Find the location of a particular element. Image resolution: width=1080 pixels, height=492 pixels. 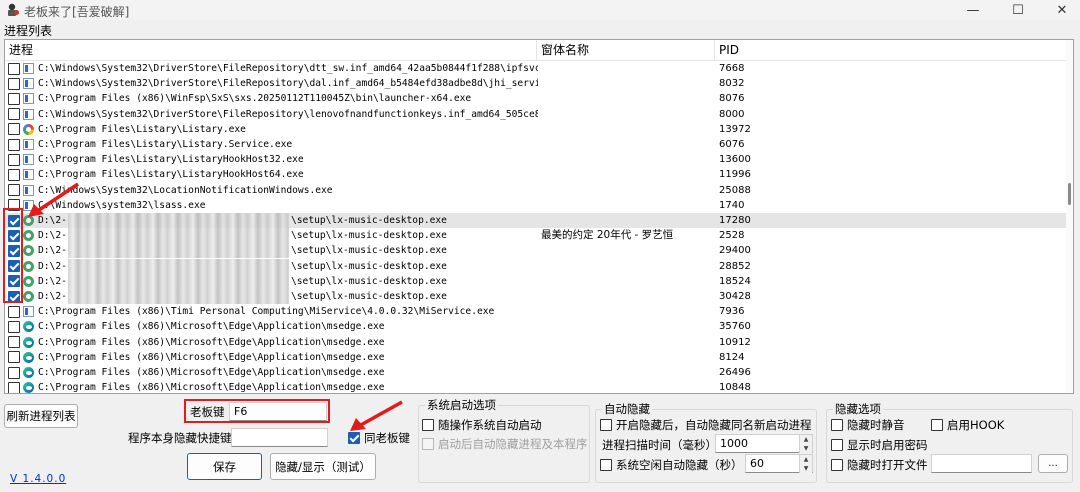

open-file-path-input is located at coordinates (981, 463).